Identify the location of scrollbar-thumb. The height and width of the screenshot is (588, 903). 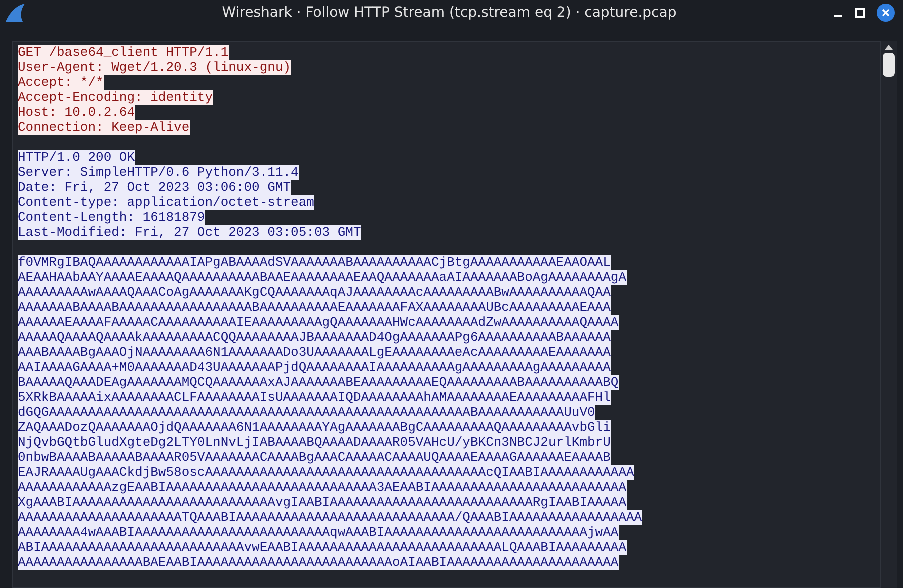
(889, 65).